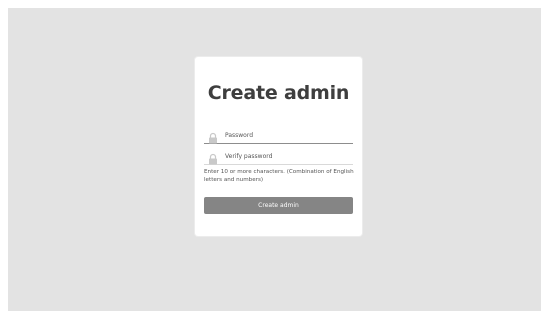 The image size is (541, 311). What do you see at coordinates (285, 156) in the screenshot?
I see `verify-password-input` at bounding box center [285, 156].